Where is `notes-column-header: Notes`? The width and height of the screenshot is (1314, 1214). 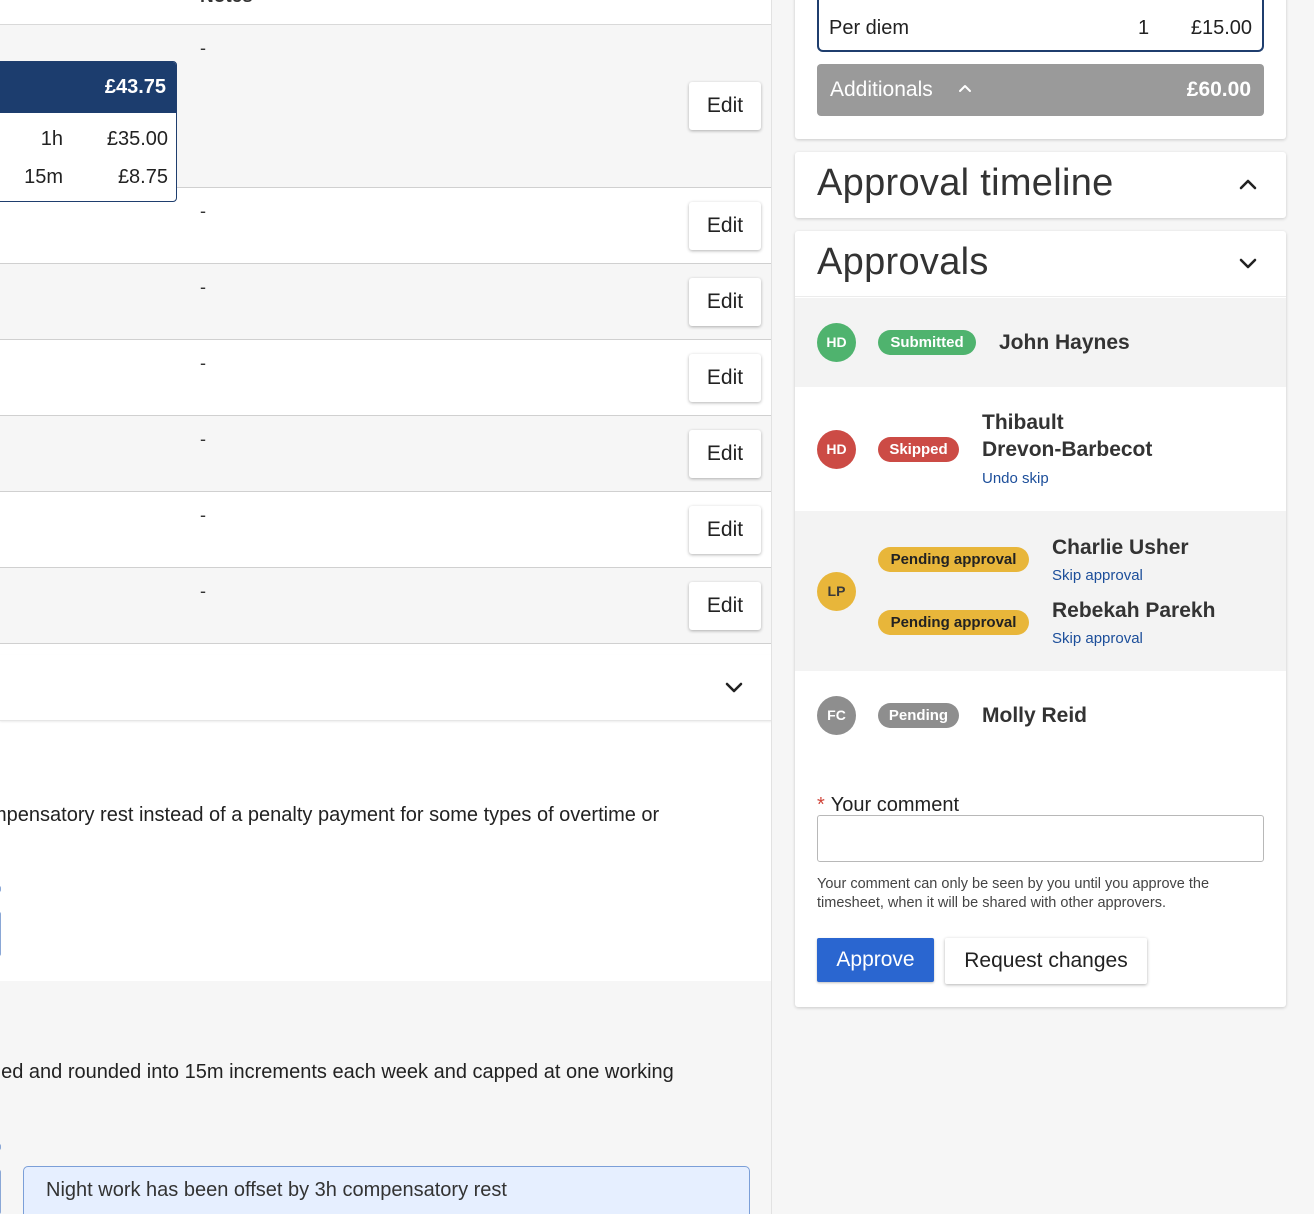
notes-column-header: Notes is located at coordinates (226, 4).